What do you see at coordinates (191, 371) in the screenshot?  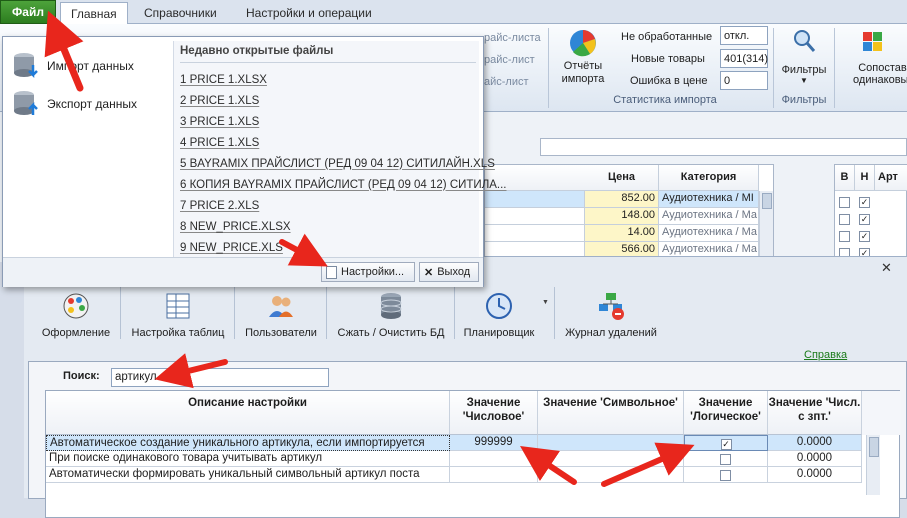 I see `arrow-to-search-input` at bounding box center [191, 371].